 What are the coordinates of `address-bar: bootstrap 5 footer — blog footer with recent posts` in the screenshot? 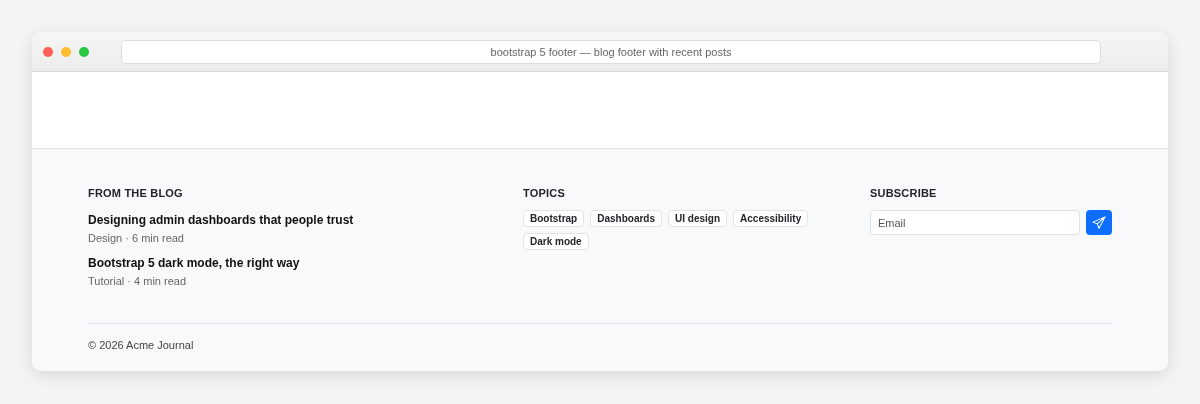 It's located at (611, 51).